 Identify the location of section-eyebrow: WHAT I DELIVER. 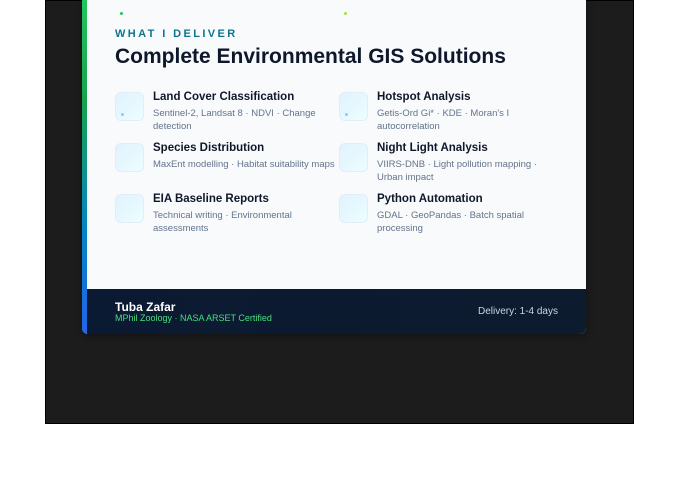
(176, 34).